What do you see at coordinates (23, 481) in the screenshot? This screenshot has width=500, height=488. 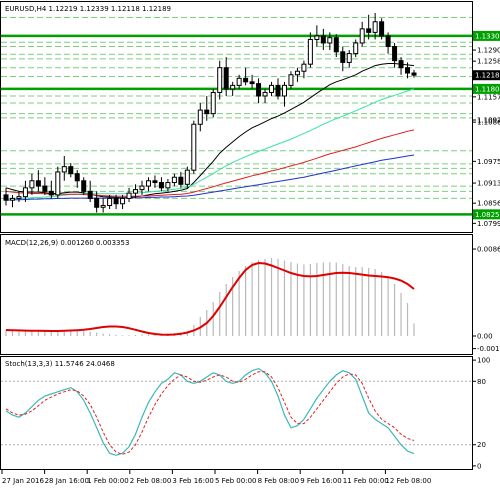 I see `time-tick-label: 27 Jan 2016` at bounding box center [23, 481].